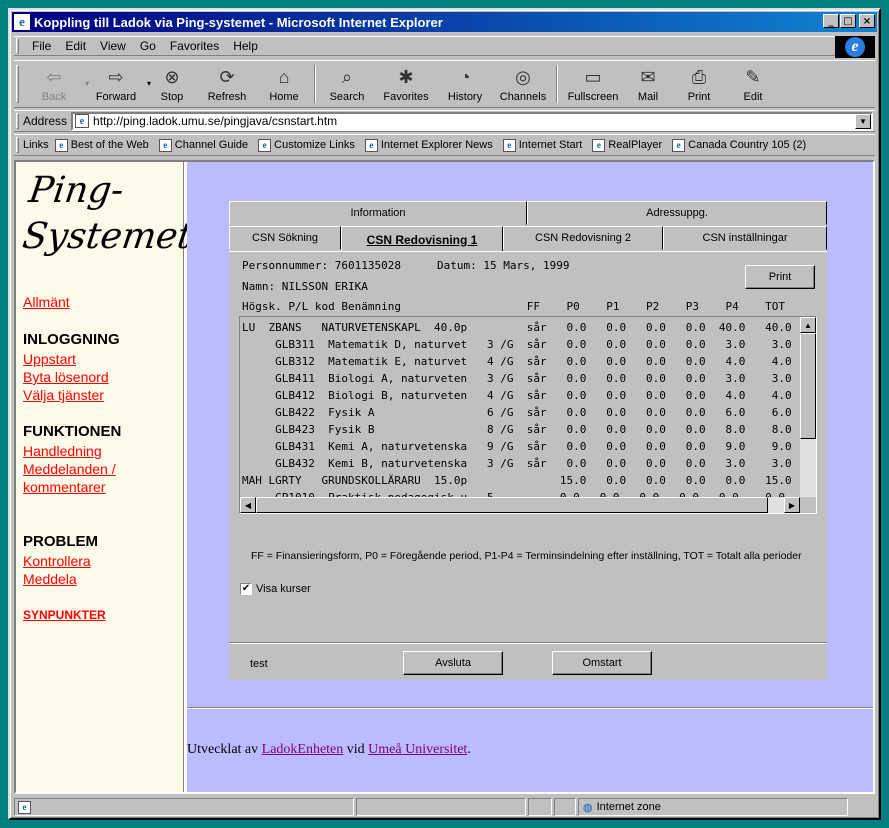 This screenshot has height=828, width=889. I want to click on visa-kurser-checkbox: ✔, so click(246, 589).